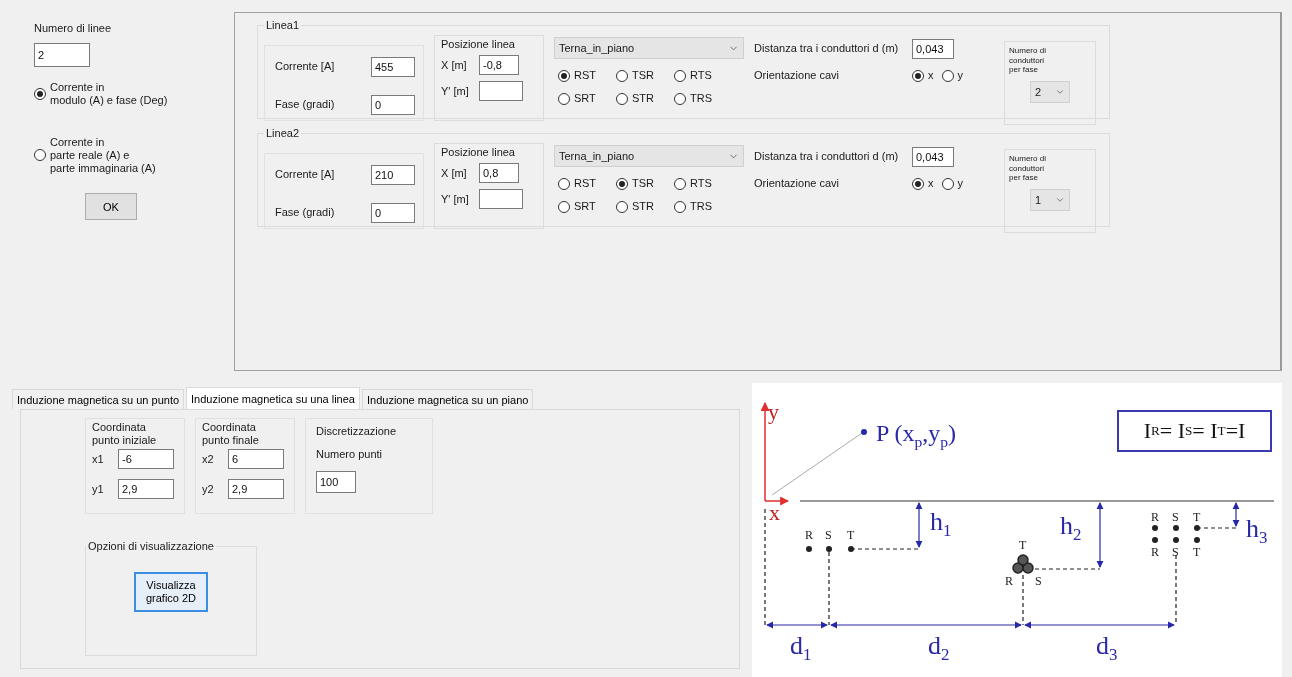 Image resolution: width=1292 pixels, height=677 pixels. I want to click on current-input: 455, so click(393, 67).